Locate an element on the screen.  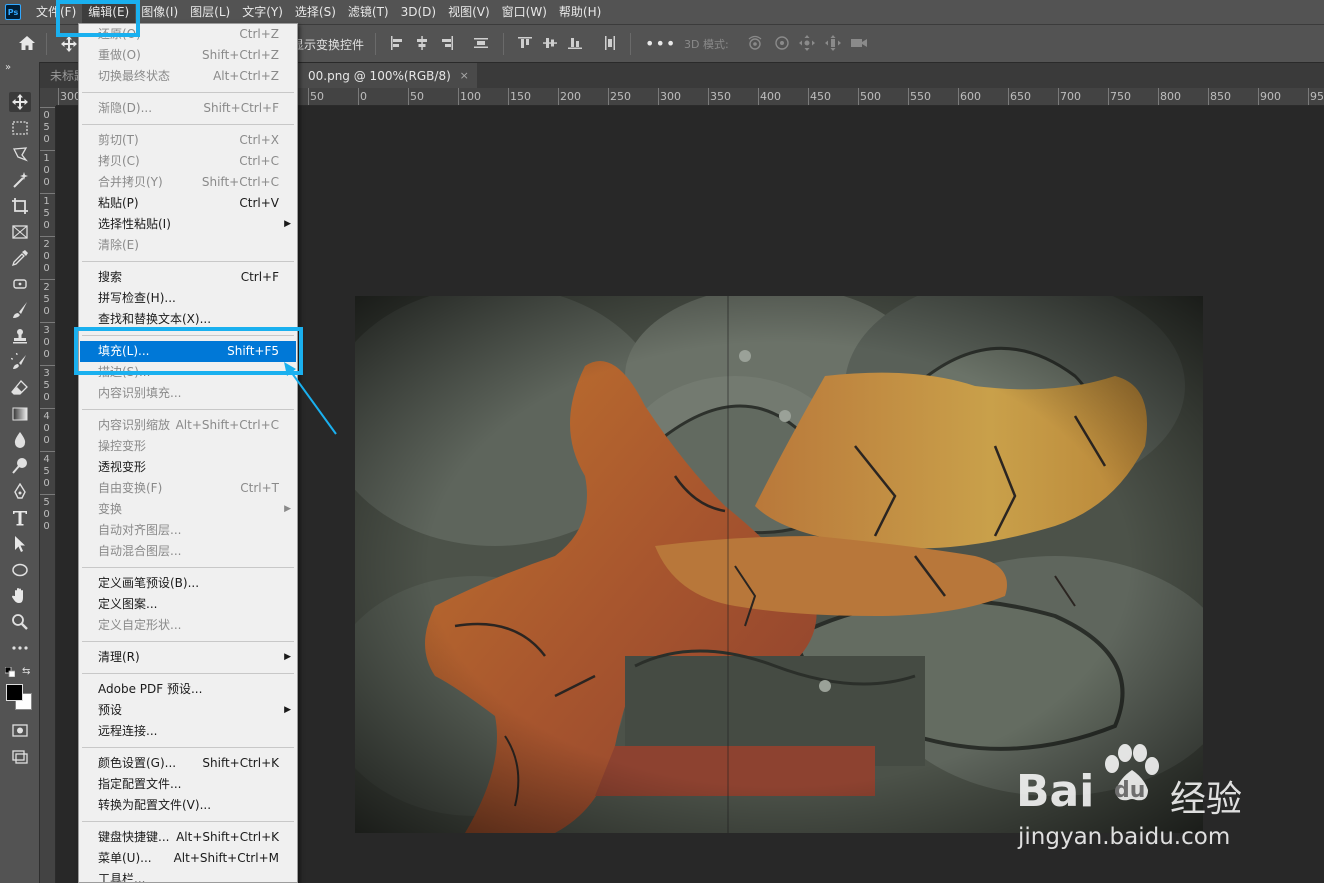
tab-untitled: 未标题-1 is located at coordinates (59, 76).